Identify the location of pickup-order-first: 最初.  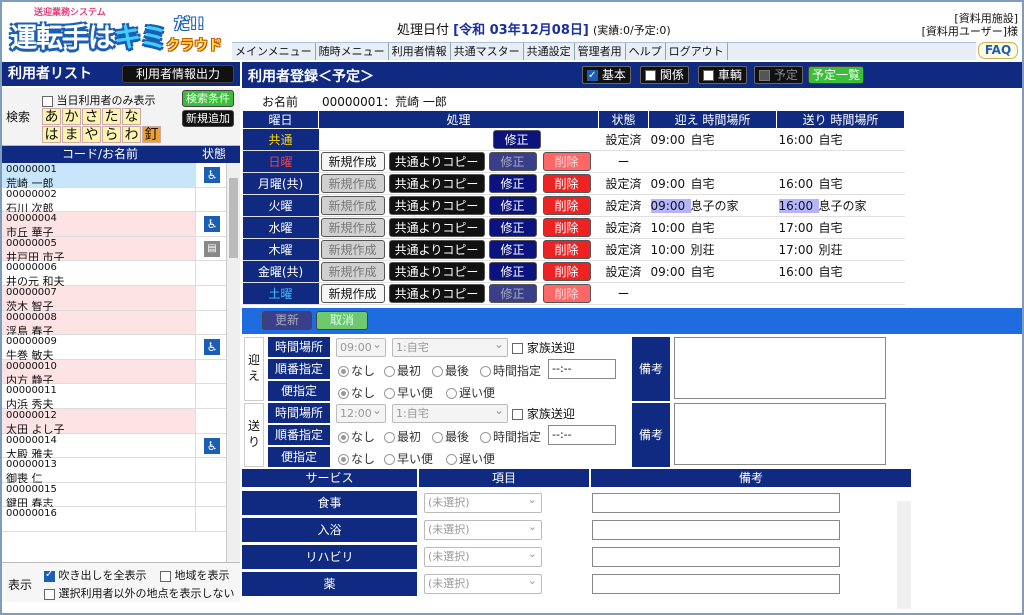
(402, 370).